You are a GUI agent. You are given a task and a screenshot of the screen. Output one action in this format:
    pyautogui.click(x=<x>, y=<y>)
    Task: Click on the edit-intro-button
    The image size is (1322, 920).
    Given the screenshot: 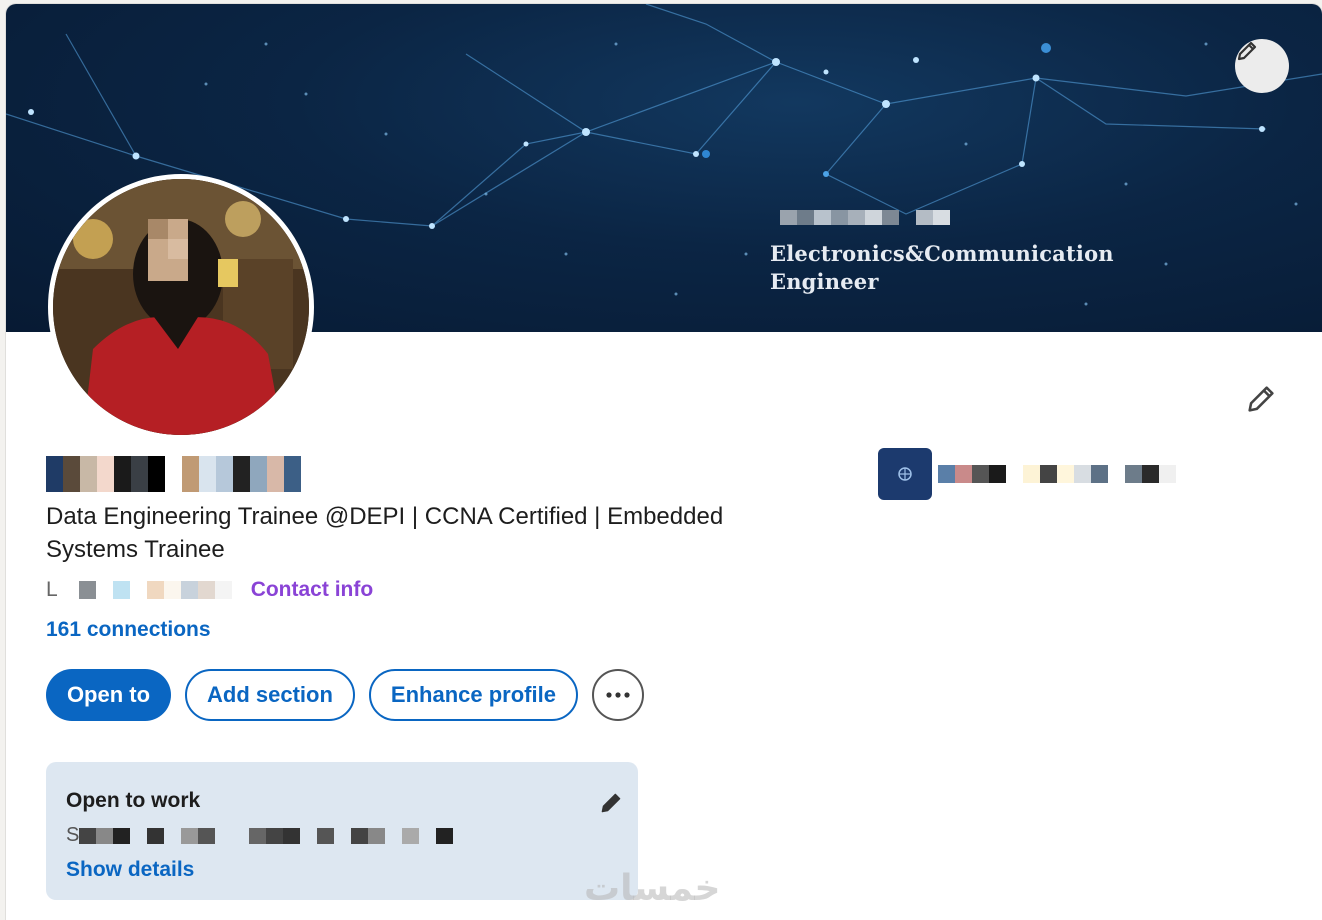 What is the action you would take?
    pyautogui.click(x=1261, y=399)
    